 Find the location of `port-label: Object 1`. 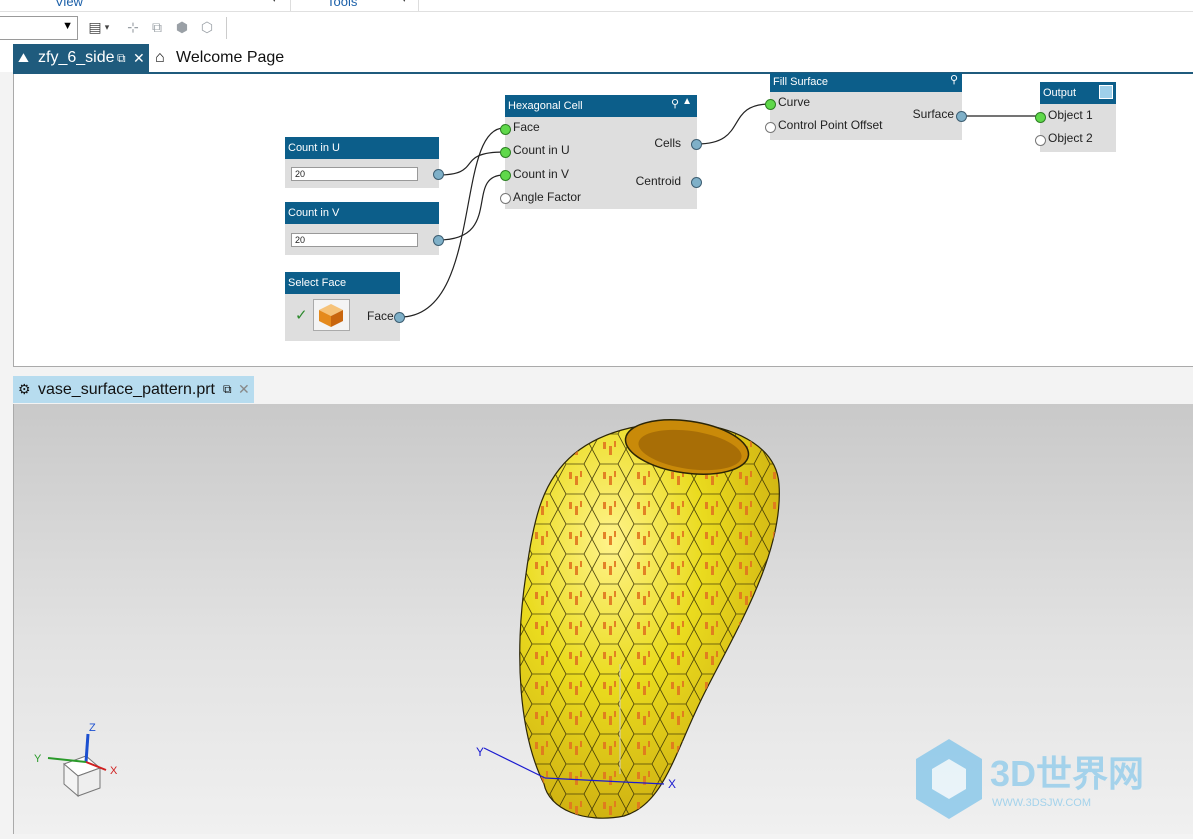

port-label: Object 1 is located at coordinates (1070, 115).